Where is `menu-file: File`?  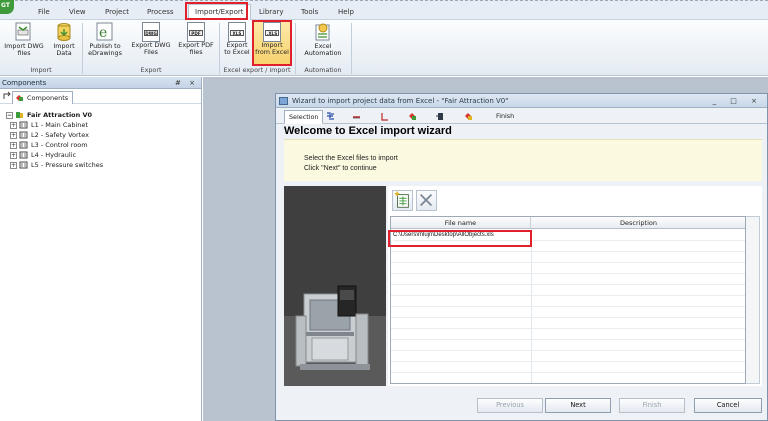 menu-file: File is located at coordinates (44, 12).